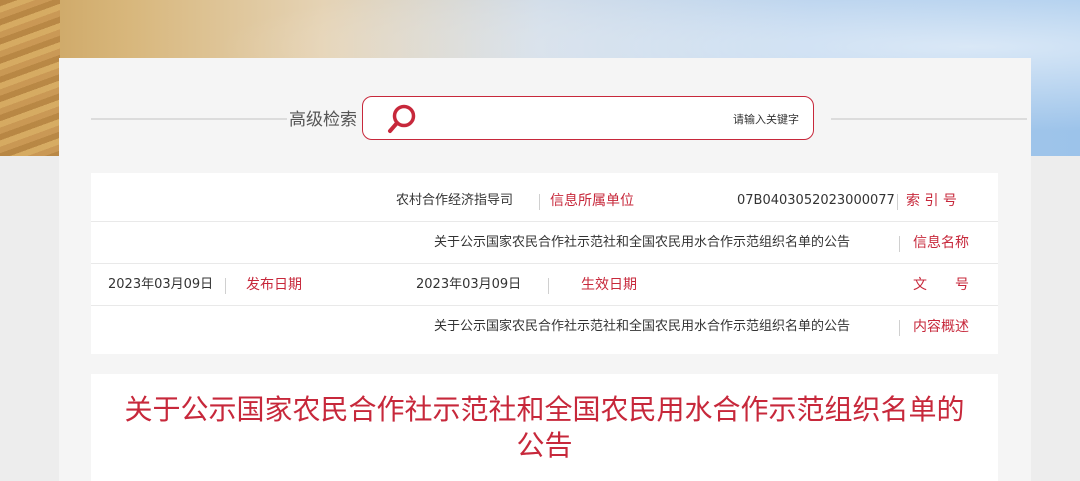 This screenshot has height=481, width=1080. I want to click on info-row-summary: 内容概述 关于公示国家农民合作社示范社和全国农民用水合作示范组织名单的公告, so click(544, 327).